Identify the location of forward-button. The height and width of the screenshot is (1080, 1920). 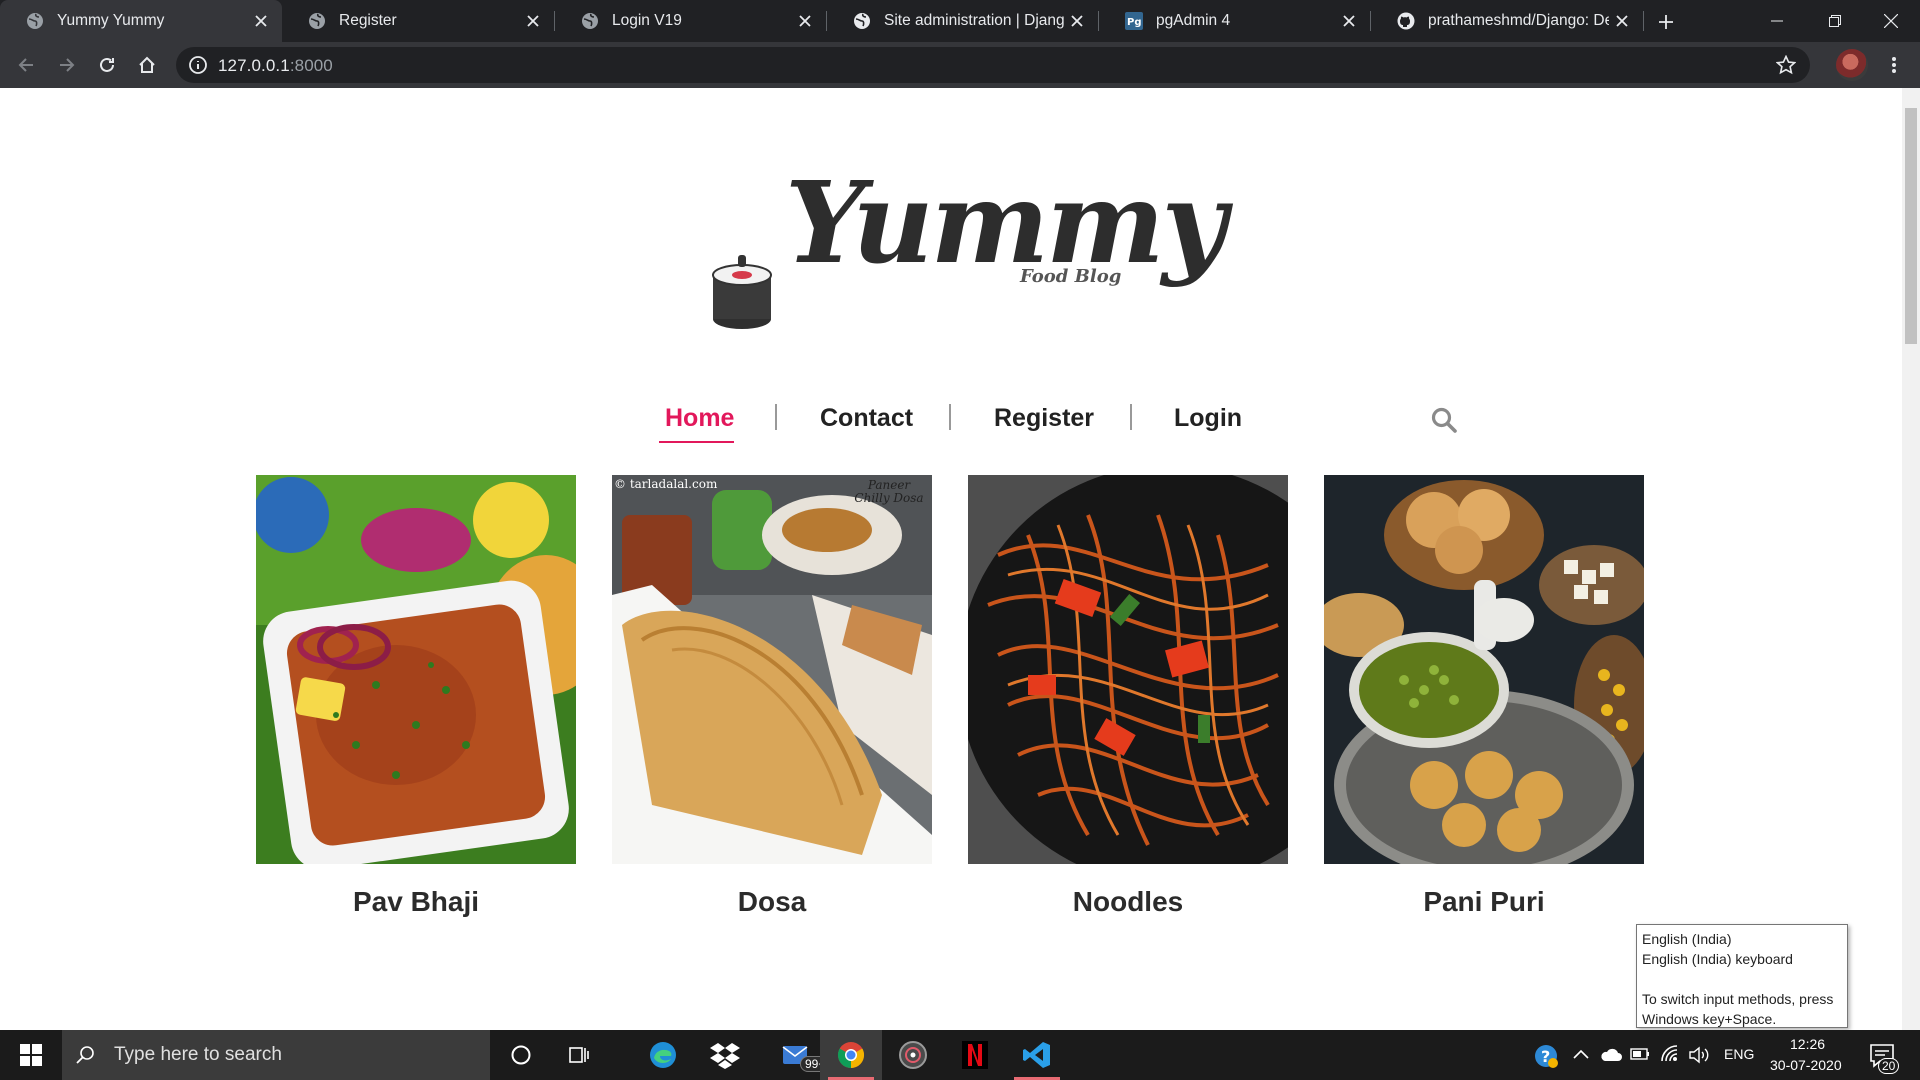
(67, 65).